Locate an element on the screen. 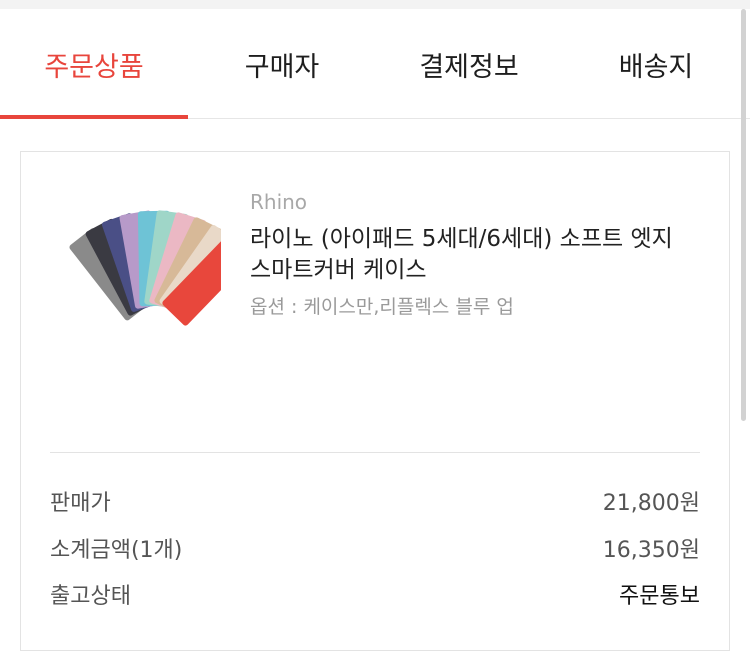  tab-shipping-address: 배송지 is located at coordinates (656, 64).